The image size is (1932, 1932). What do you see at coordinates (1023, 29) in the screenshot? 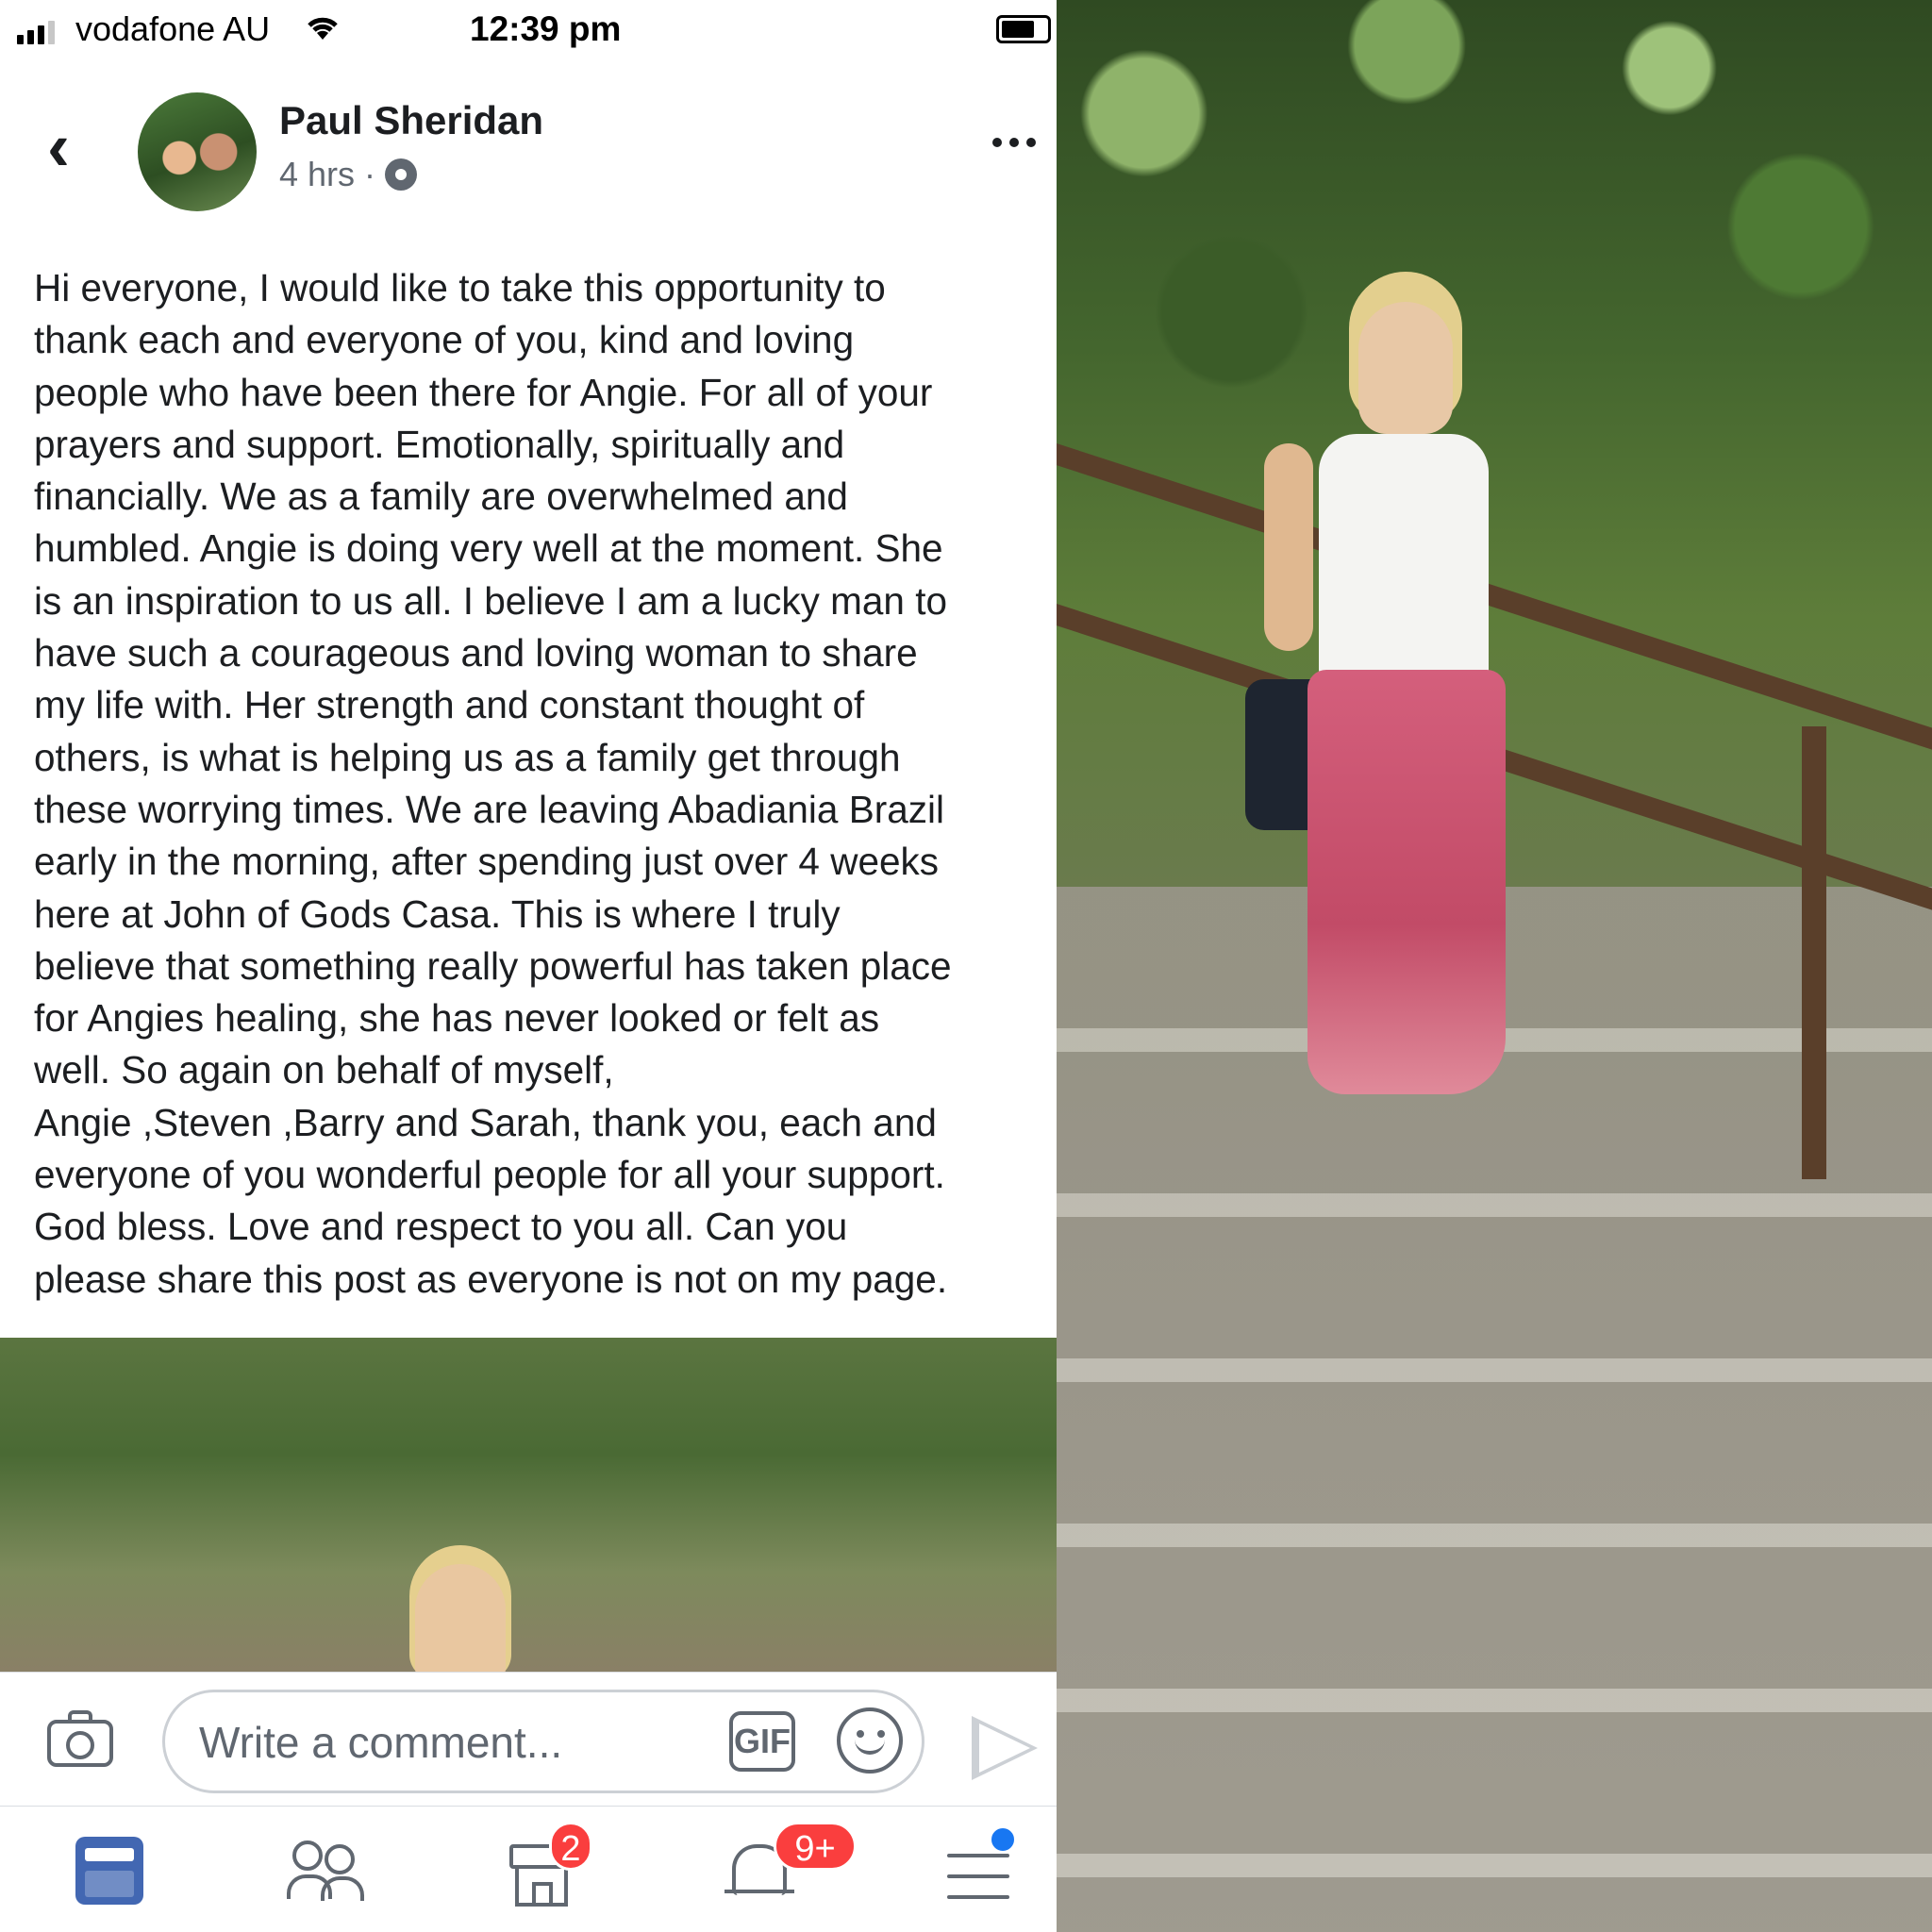
I see `battery-icon` at bounding box center [1023, 29].